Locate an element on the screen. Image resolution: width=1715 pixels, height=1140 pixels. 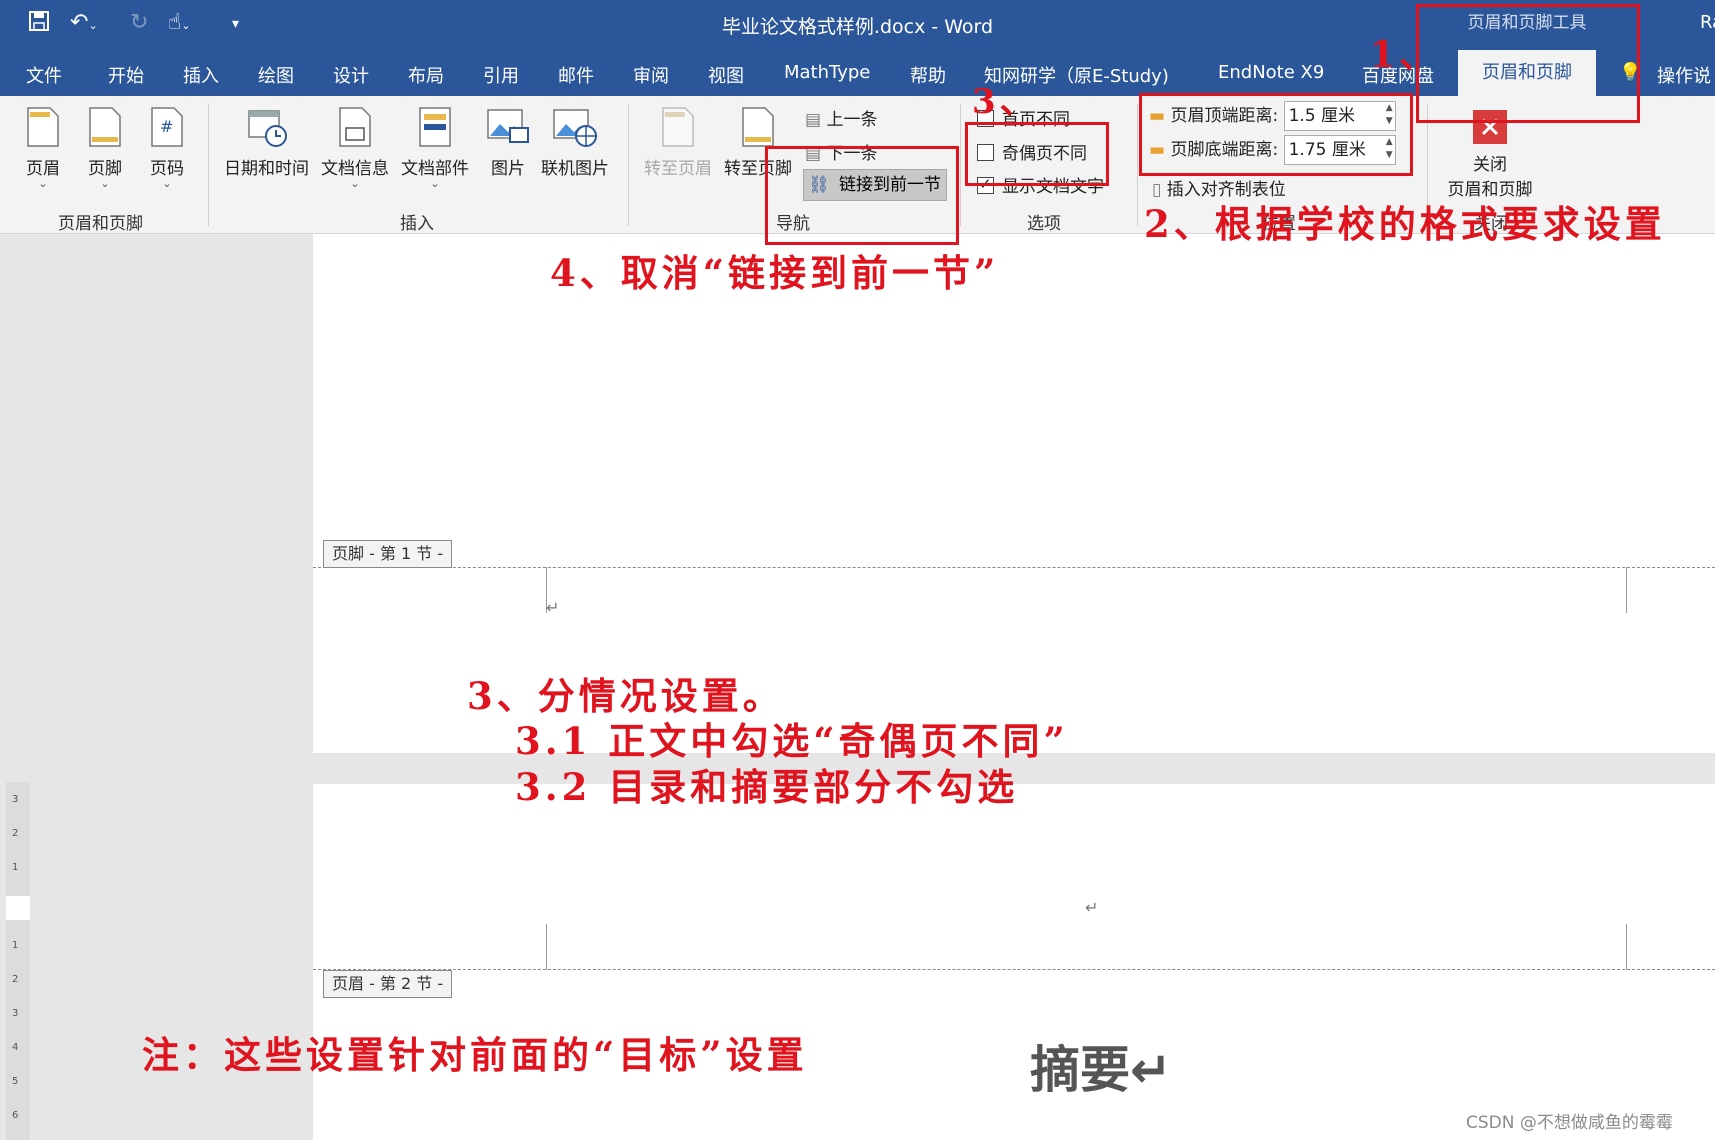
document-info-button: 文档信息 ⌄ is located at coordinates (355, 148).